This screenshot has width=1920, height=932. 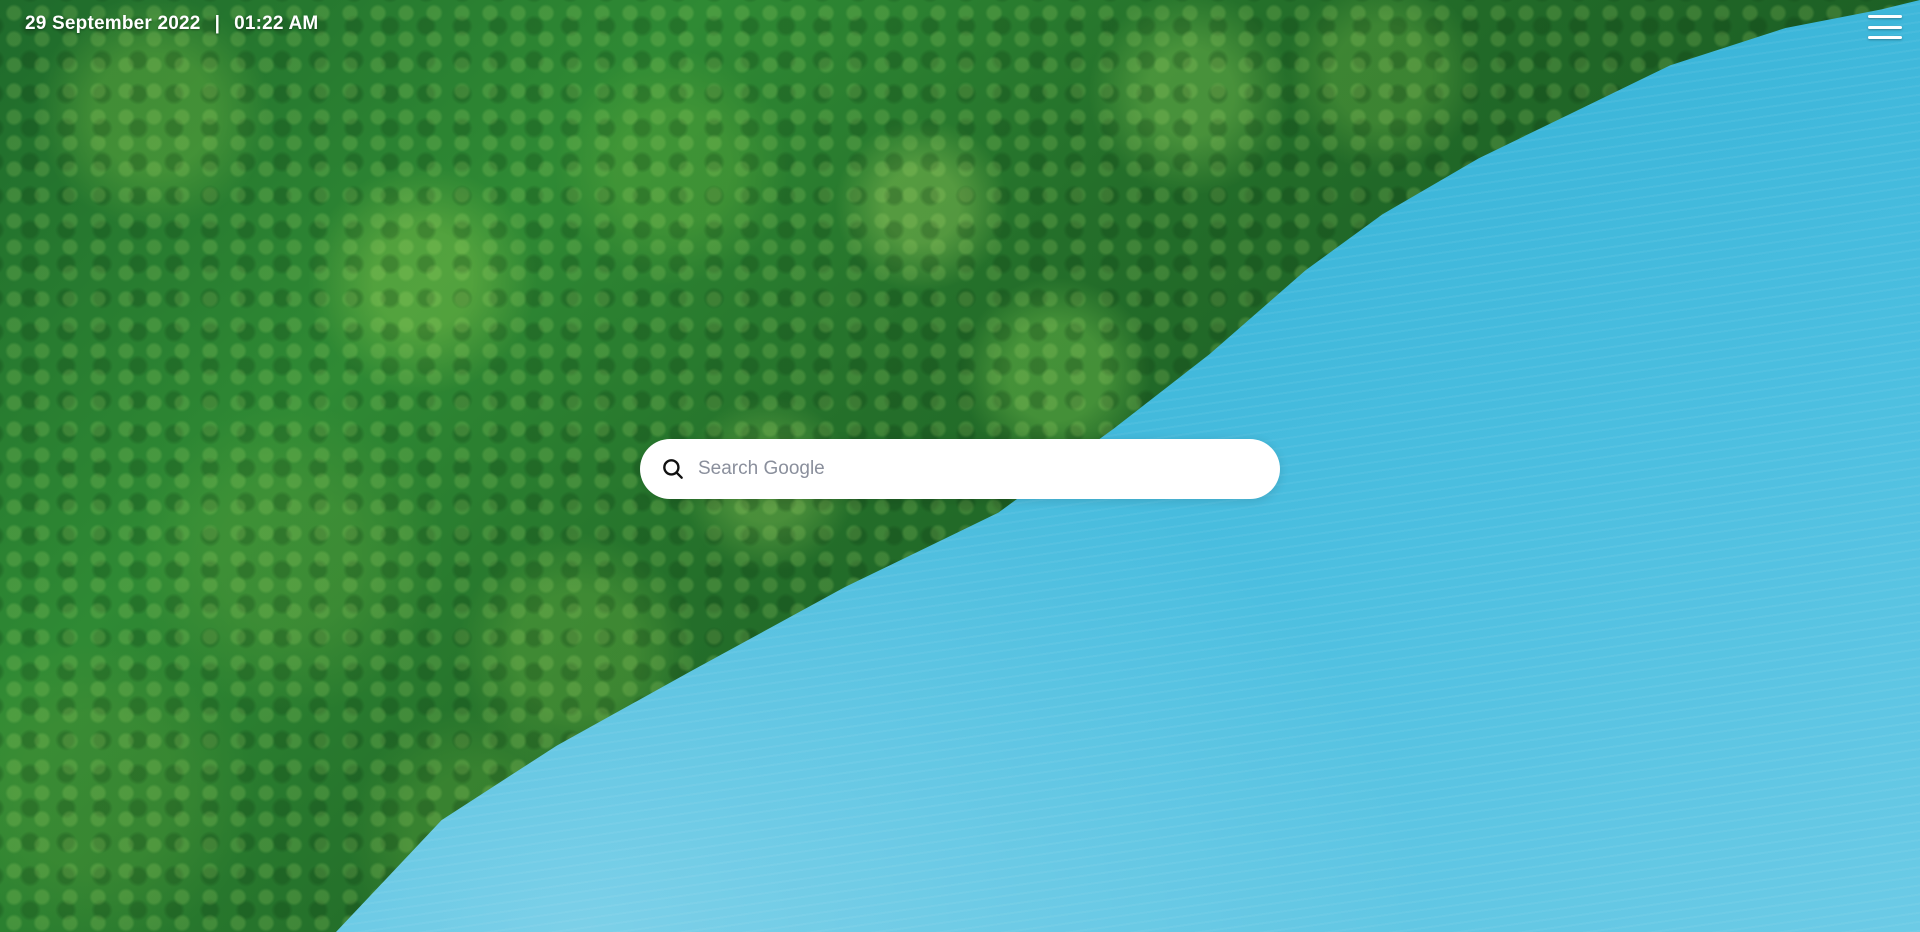 What do you see at coordinates (276, 23) in the screenshot?
I see `time-text: 01:22 AM` at bounding box center [276, 23].